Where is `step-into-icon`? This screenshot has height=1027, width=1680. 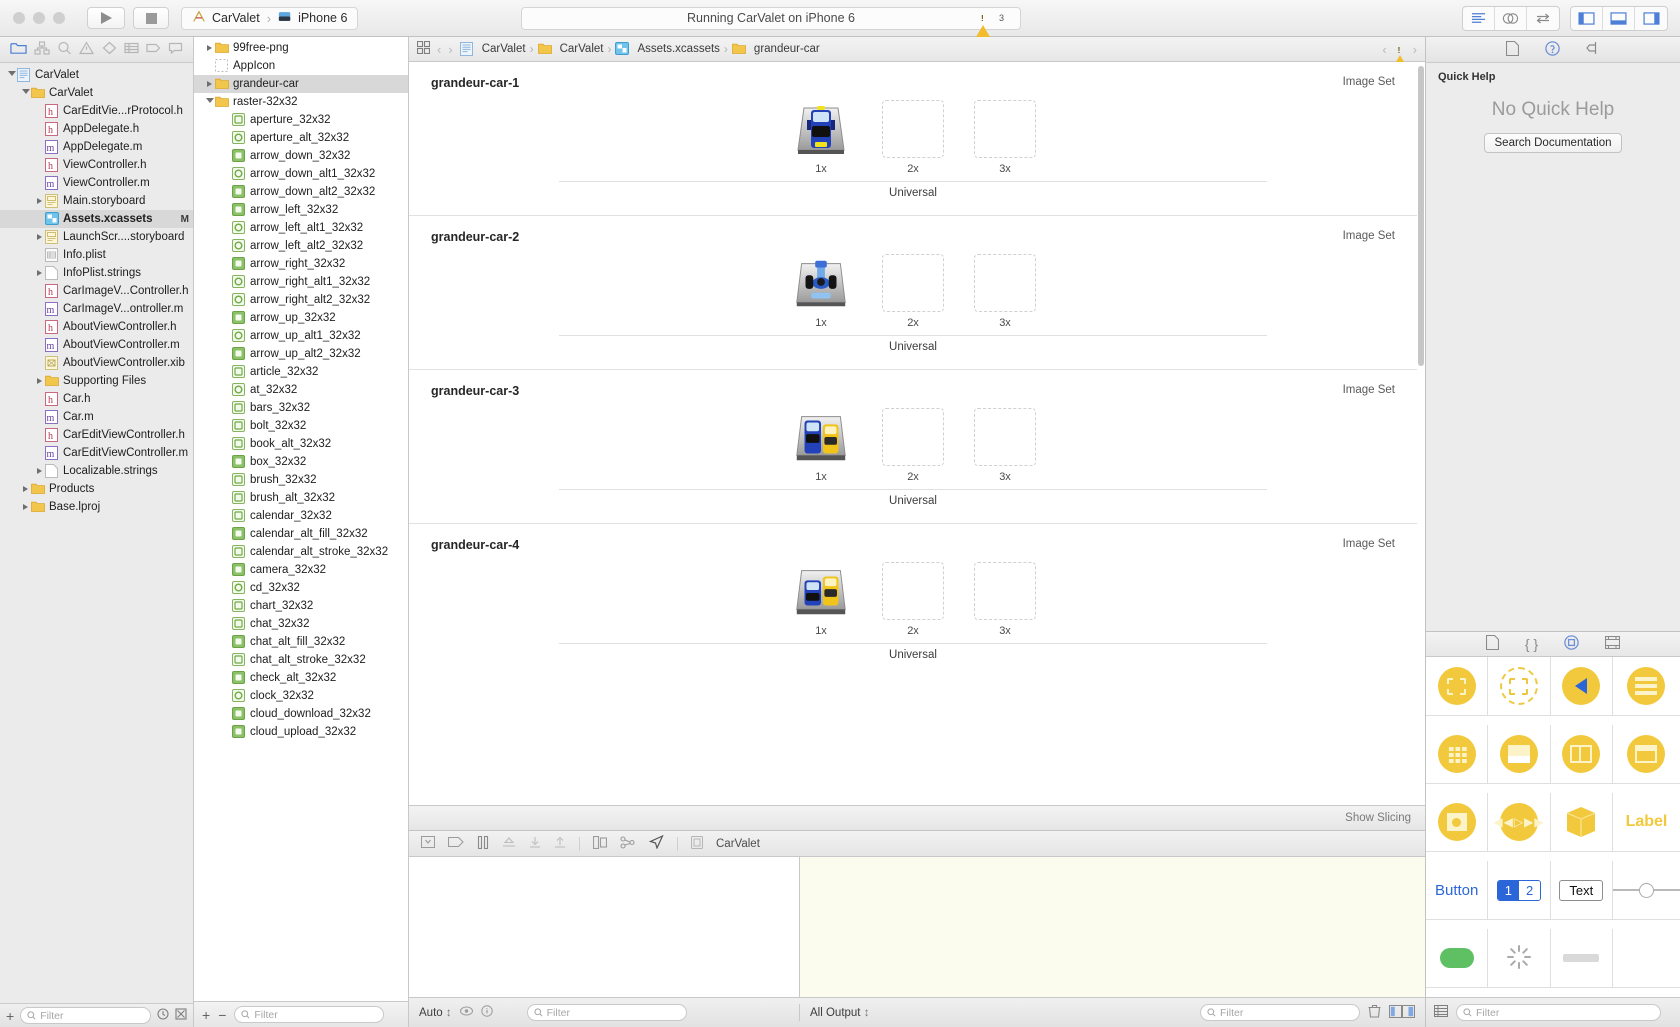
step-into-icon is located at coordinates (535, 844).